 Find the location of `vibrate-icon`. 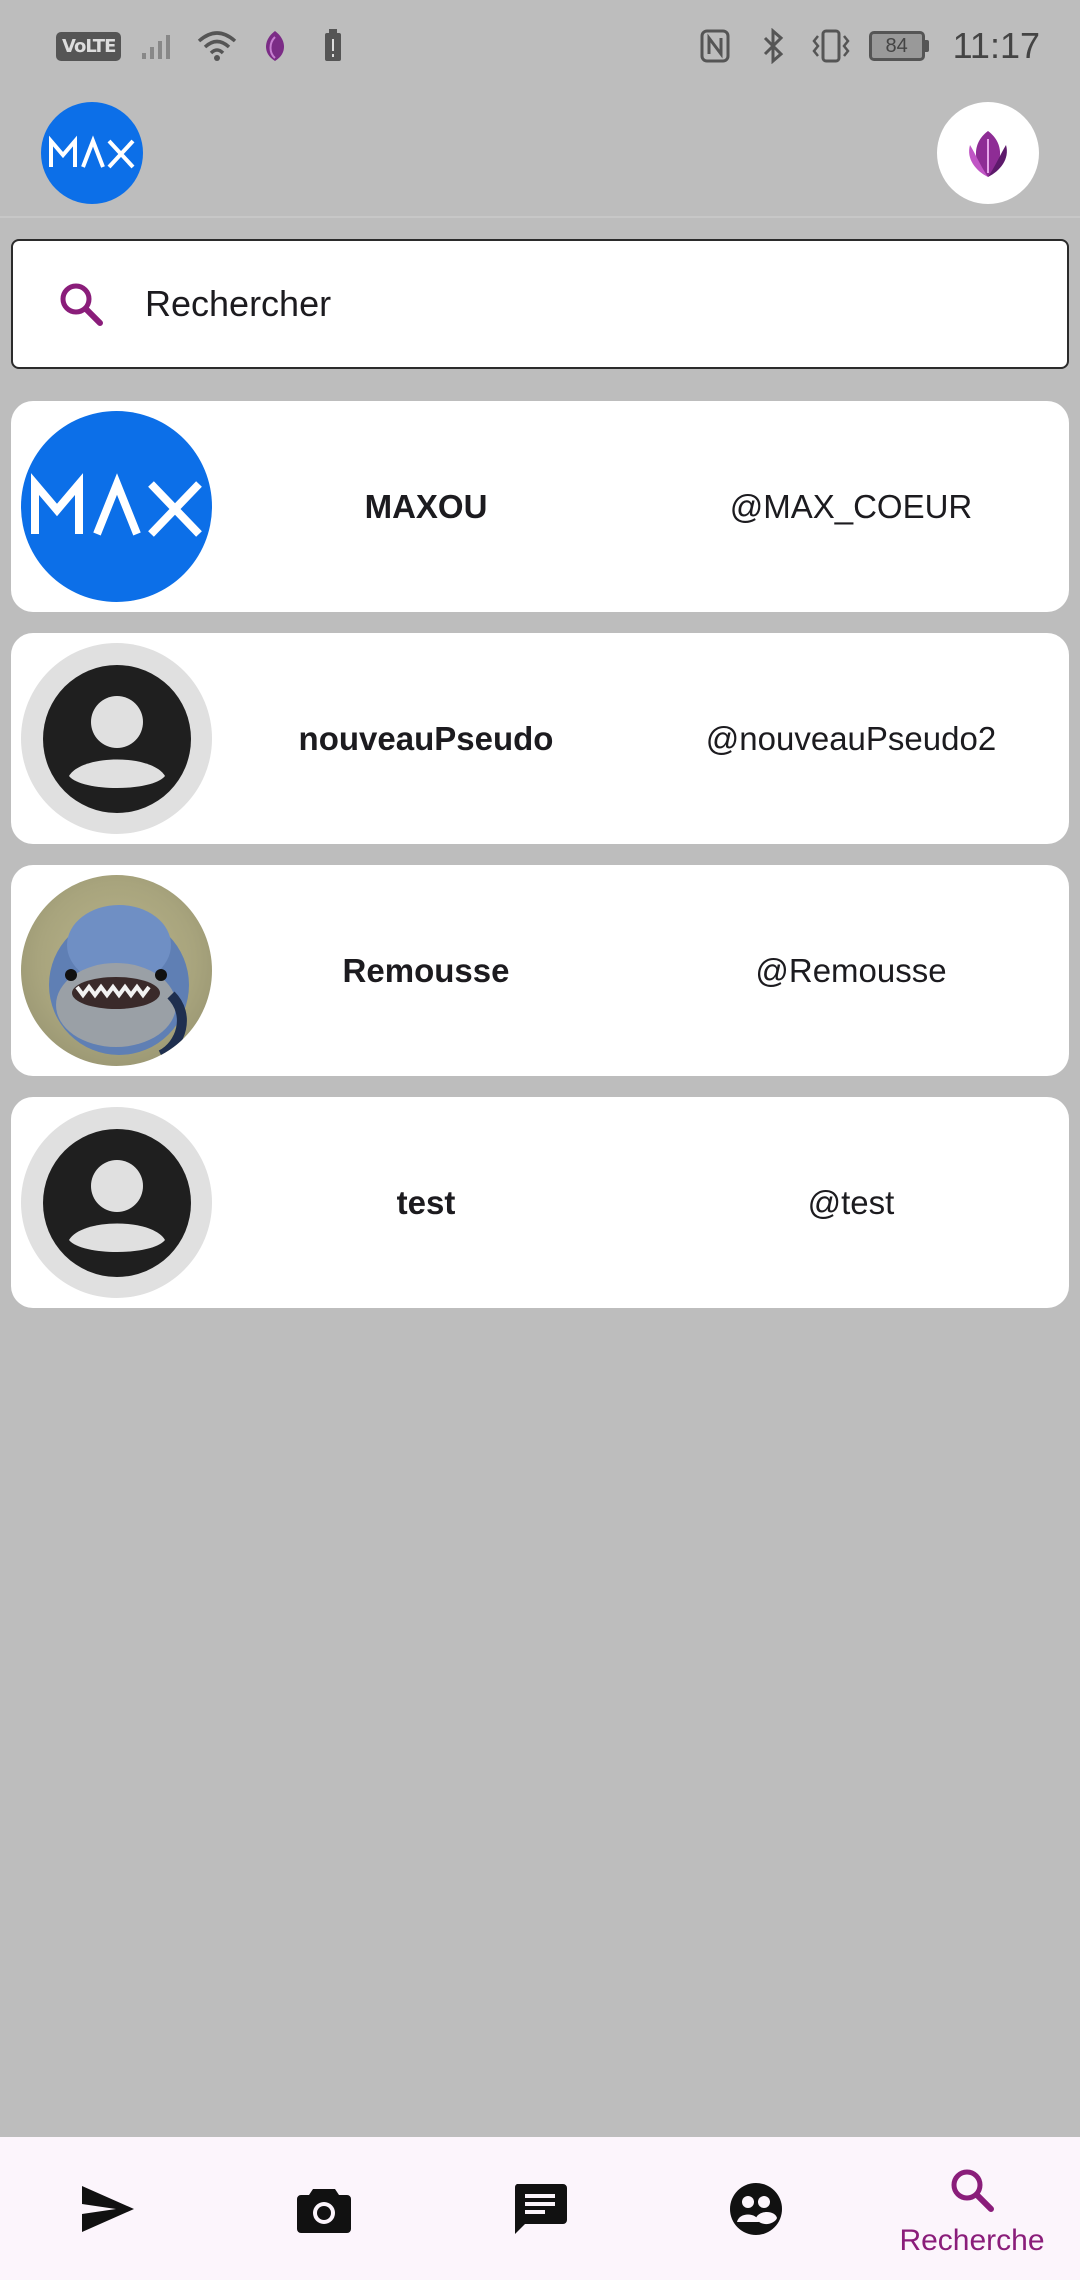

vibrate-icon is located at coordinates (831, 46).